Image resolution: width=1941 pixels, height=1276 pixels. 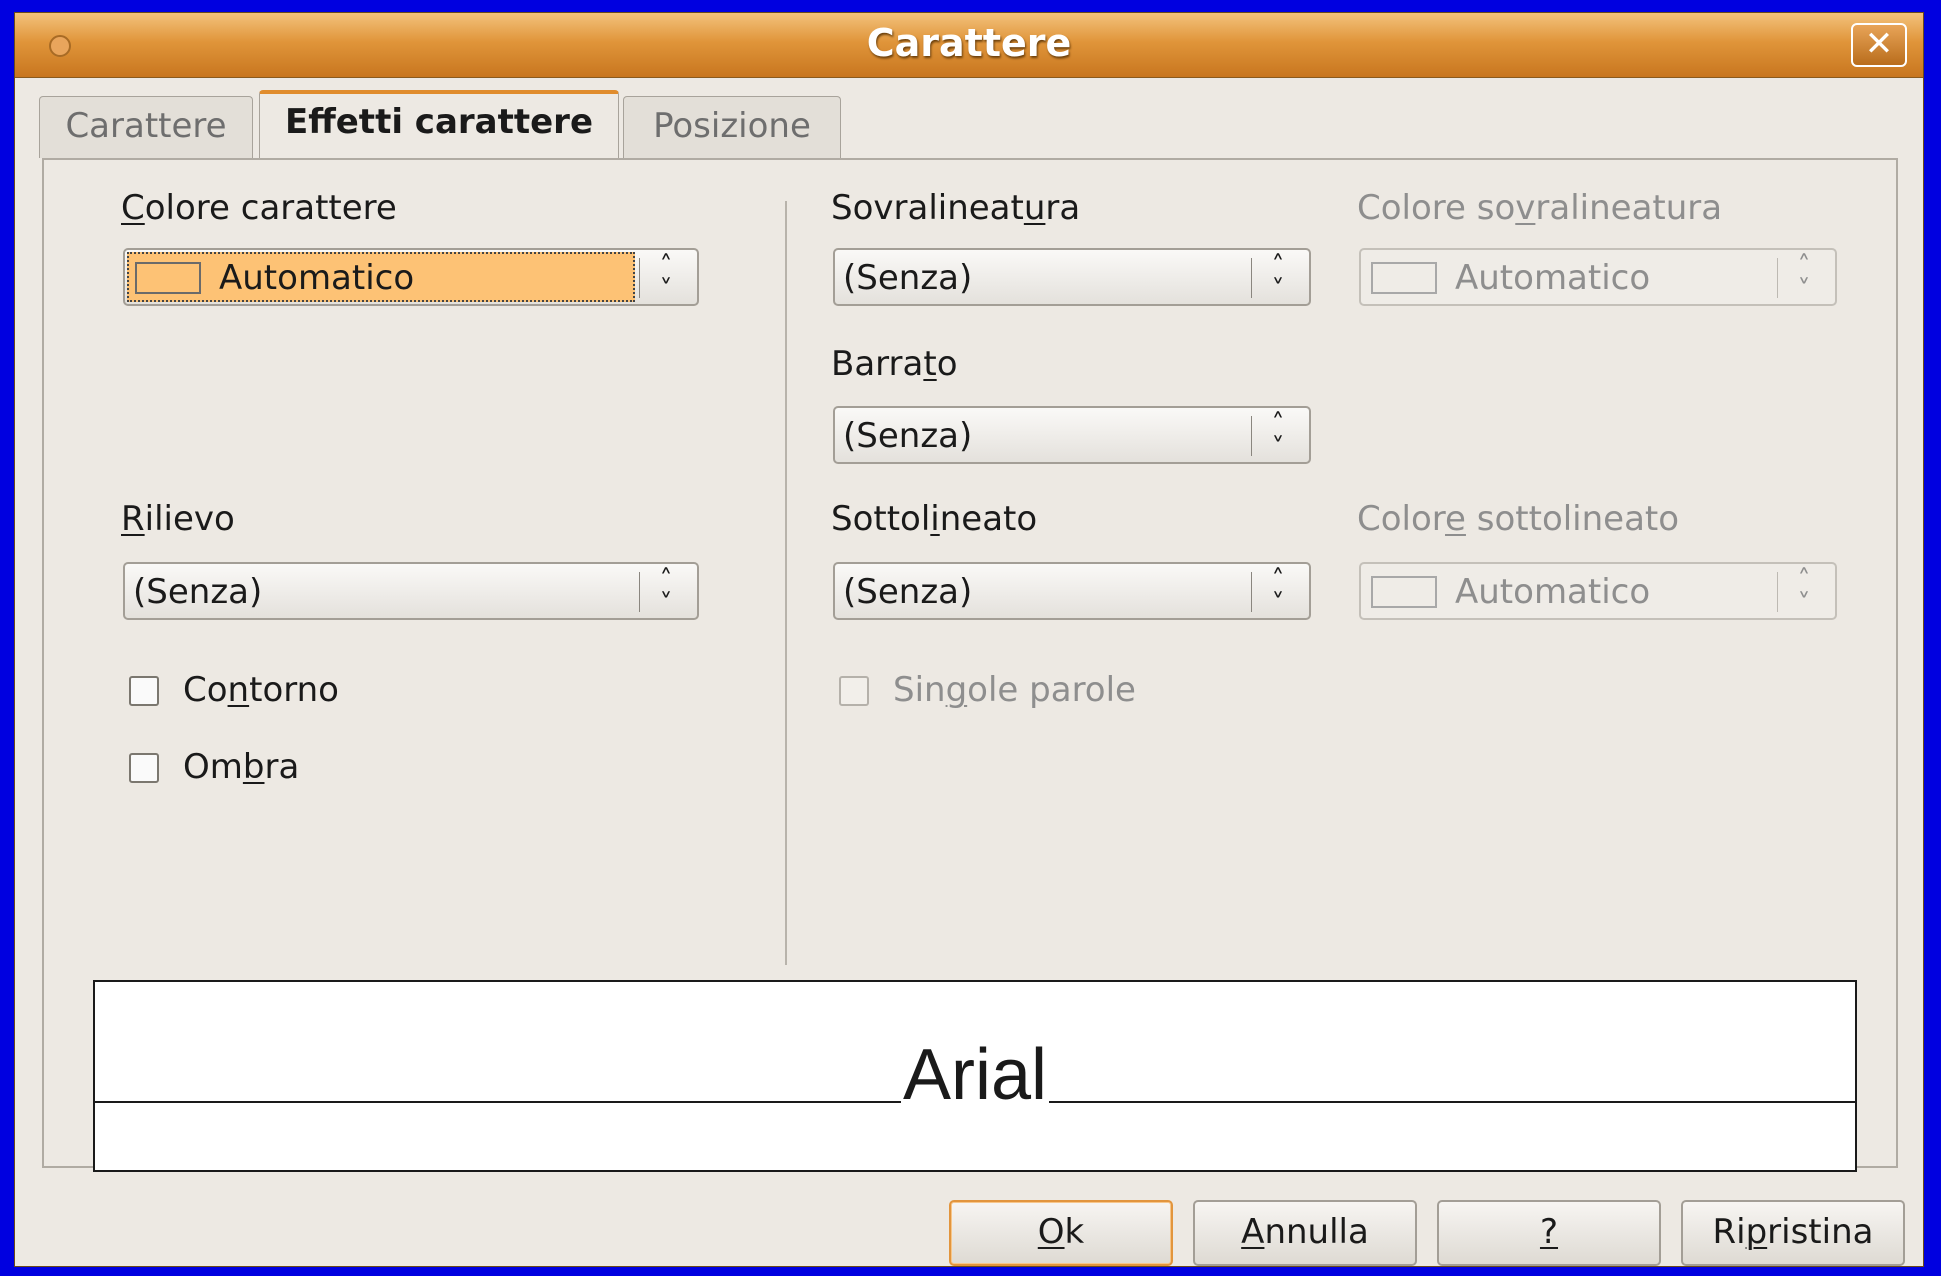 What do you see at coordinates (1072, 435) in the screenshot?
I see `strikethrough-select: (Senza) ˄ ˅` at bounding box center [1072, 435].